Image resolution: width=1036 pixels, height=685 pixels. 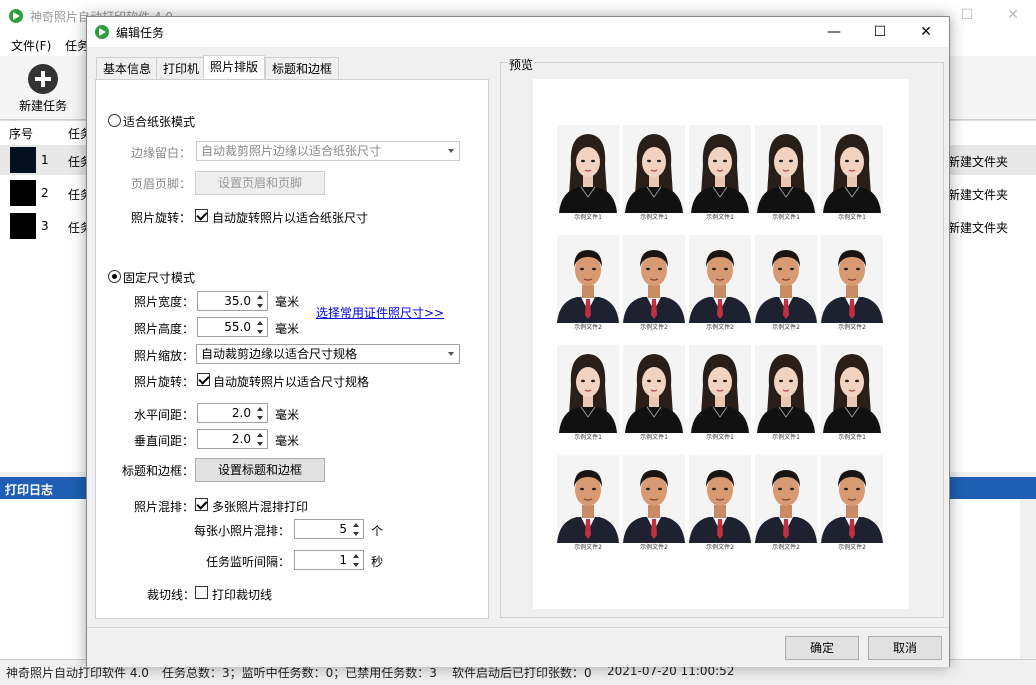 What do you see at coordinates (329, 560) in the screenshot?
I see `interval-input: 1` at bounding box center [329, 560].